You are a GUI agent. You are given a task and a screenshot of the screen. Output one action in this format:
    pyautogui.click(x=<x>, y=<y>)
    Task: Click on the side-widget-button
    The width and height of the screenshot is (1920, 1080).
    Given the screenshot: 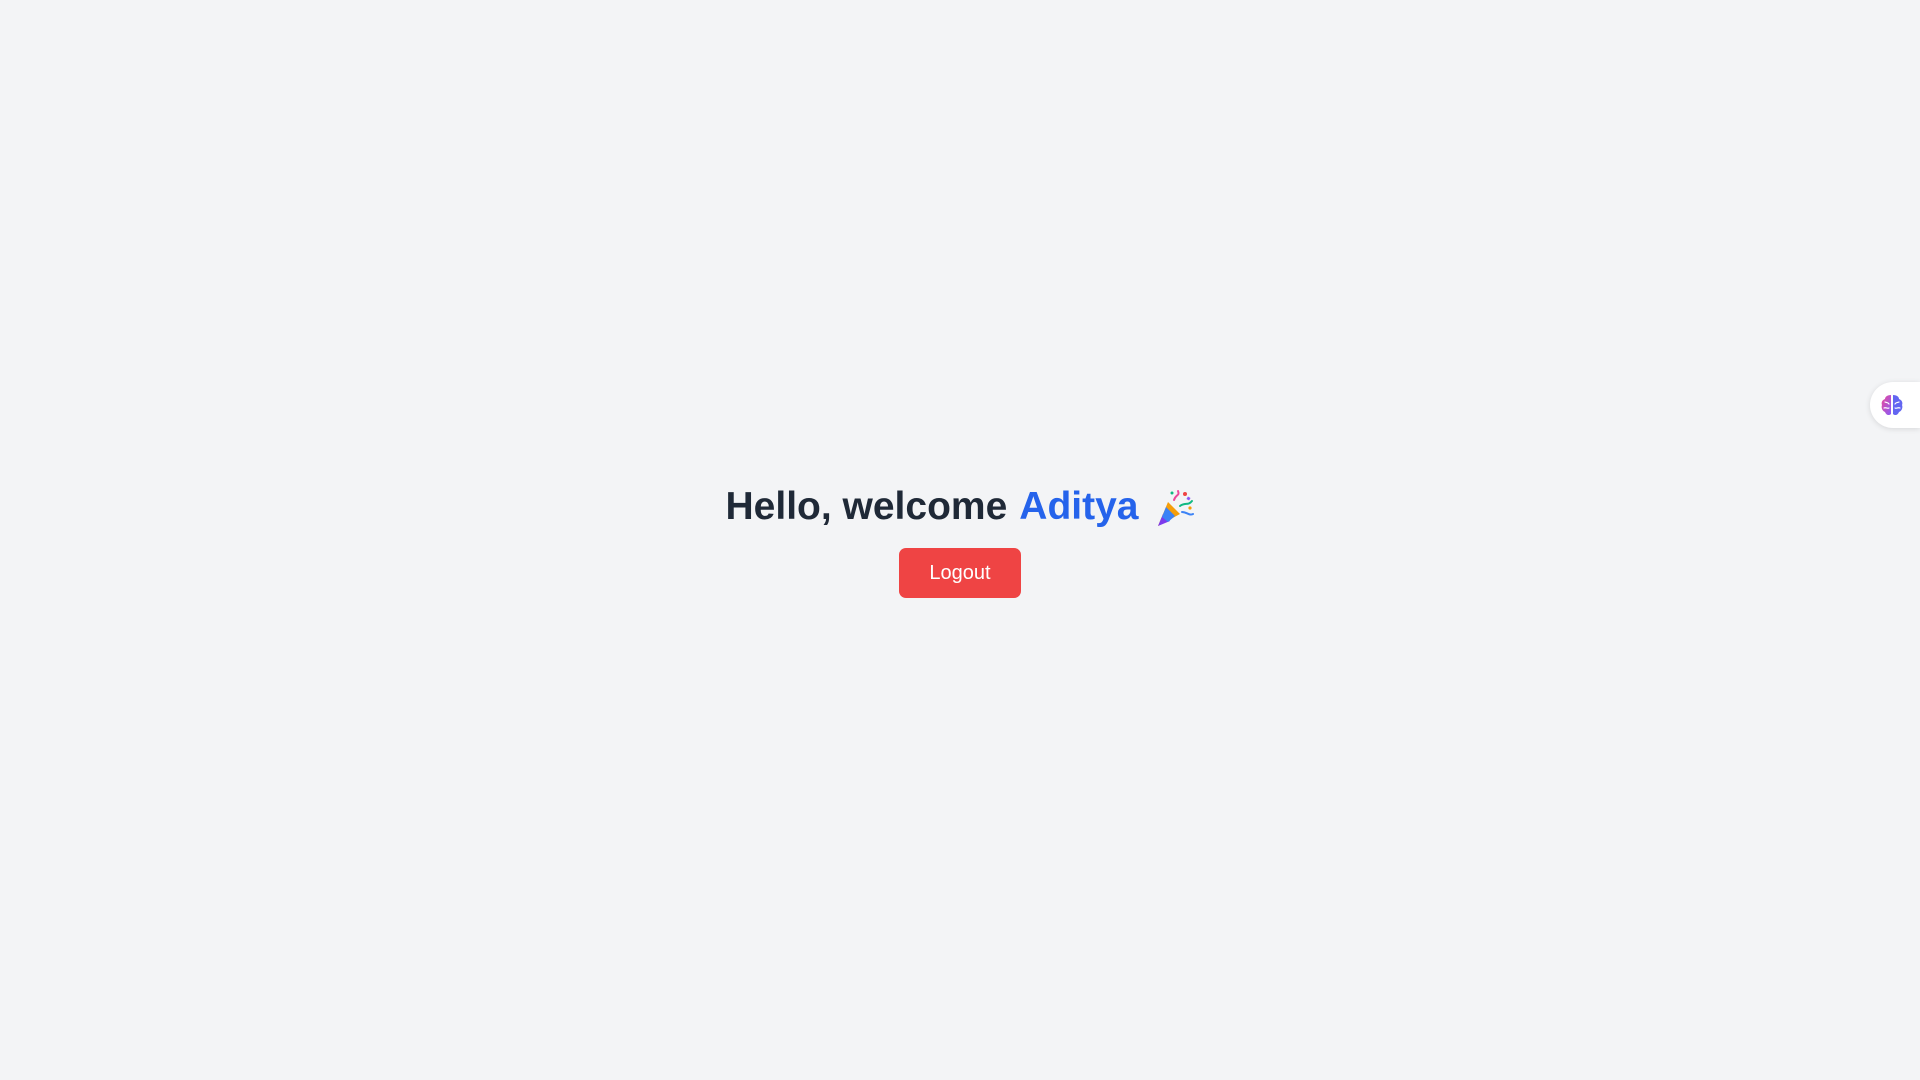 What is the action you would take?
    pyautogui.click(x=1895, y=405)
    